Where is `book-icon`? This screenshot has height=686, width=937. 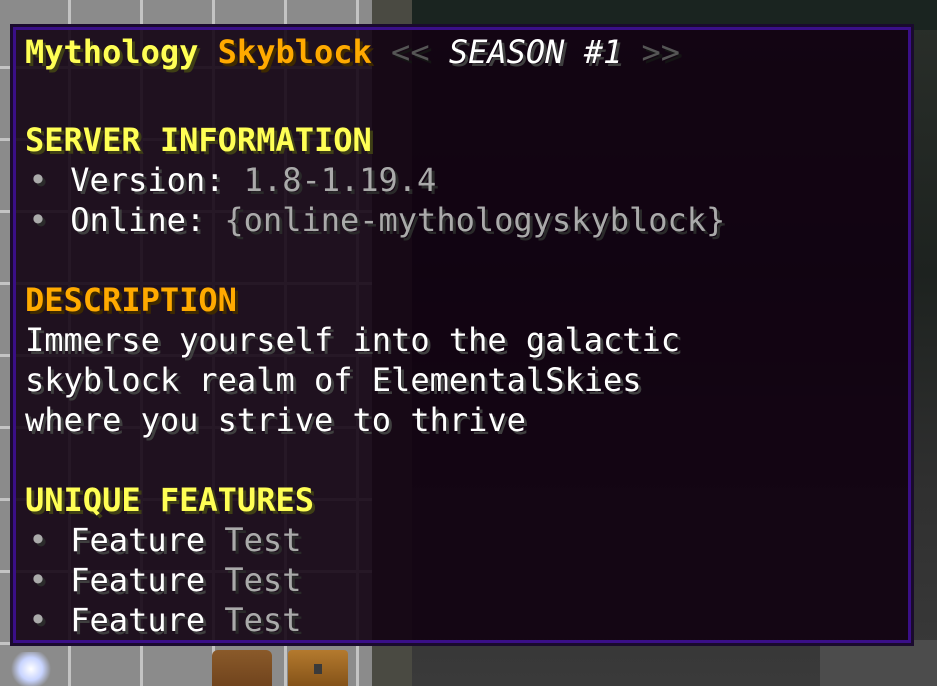
book-icon is located at coordinates (242, 668).